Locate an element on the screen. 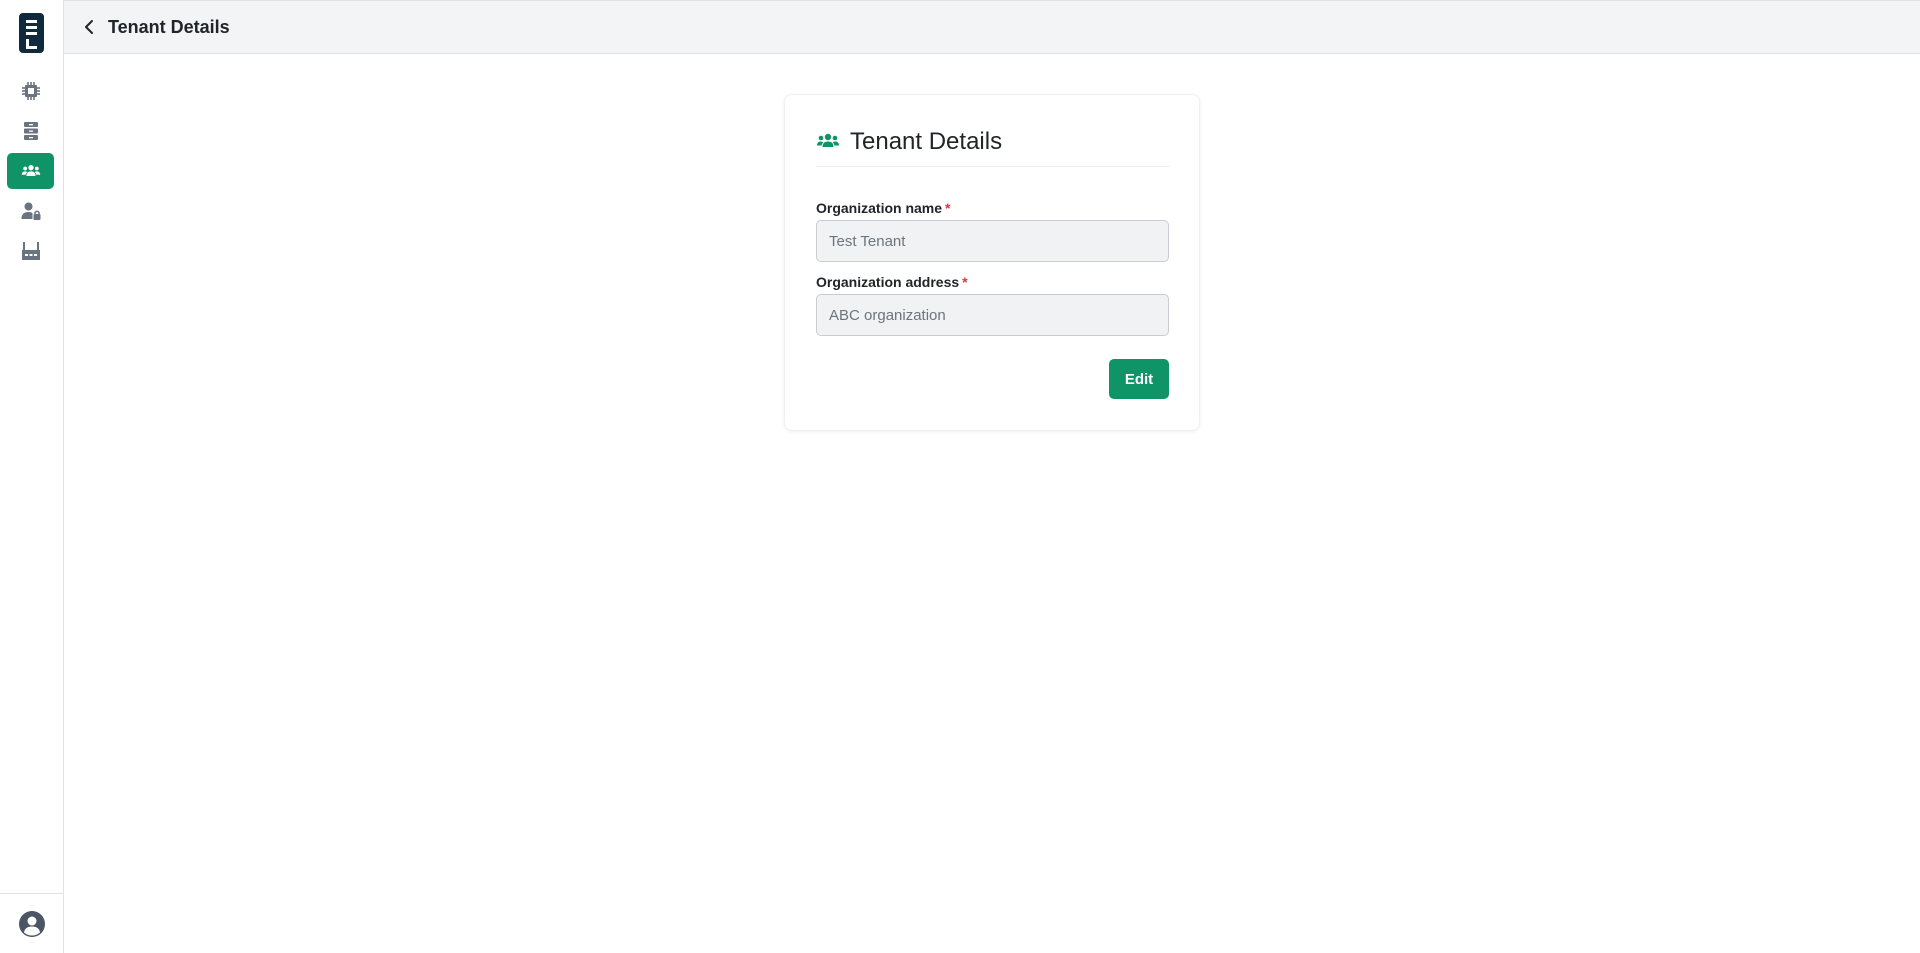 This screenshot has width=1920, height=953. organization-name-label-text: Organization name is located at coordinates (879, 208).